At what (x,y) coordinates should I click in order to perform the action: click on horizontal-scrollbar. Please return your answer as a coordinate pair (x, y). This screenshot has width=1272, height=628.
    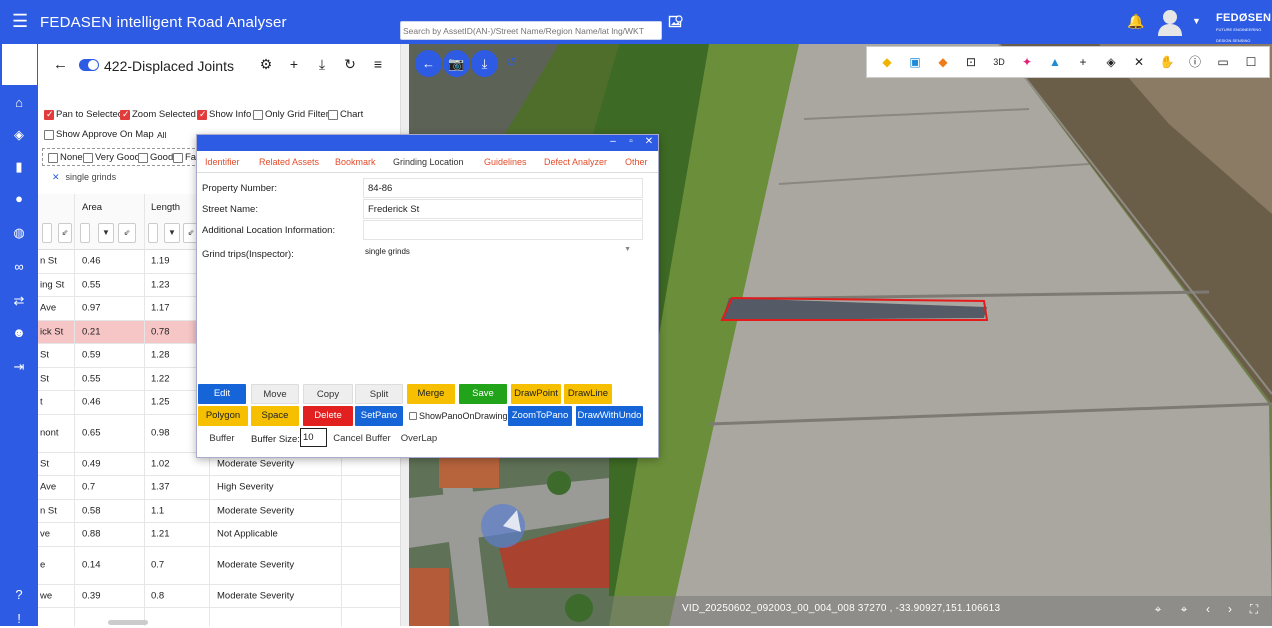
    Looking at the image, I should click on (128, 622).